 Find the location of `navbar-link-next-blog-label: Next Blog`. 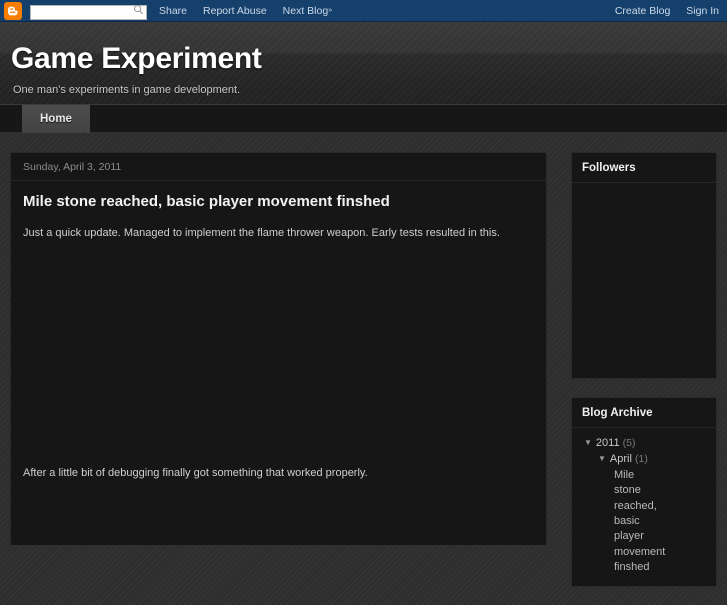

navbar-link-next-blog-label: Next Blog is located at coordinates (305, 10).